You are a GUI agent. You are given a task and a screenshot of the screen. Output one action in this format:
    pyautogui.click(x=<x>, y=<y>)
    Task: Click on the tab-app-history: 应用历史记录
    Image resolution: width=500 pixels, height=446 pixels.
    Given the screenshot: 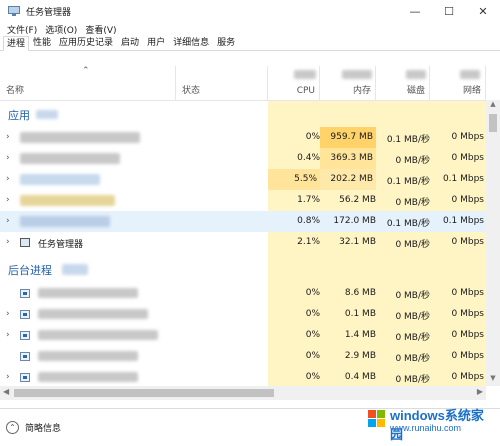 What is the action you would take?
    pyautogui.click(x=86, y=42)
    